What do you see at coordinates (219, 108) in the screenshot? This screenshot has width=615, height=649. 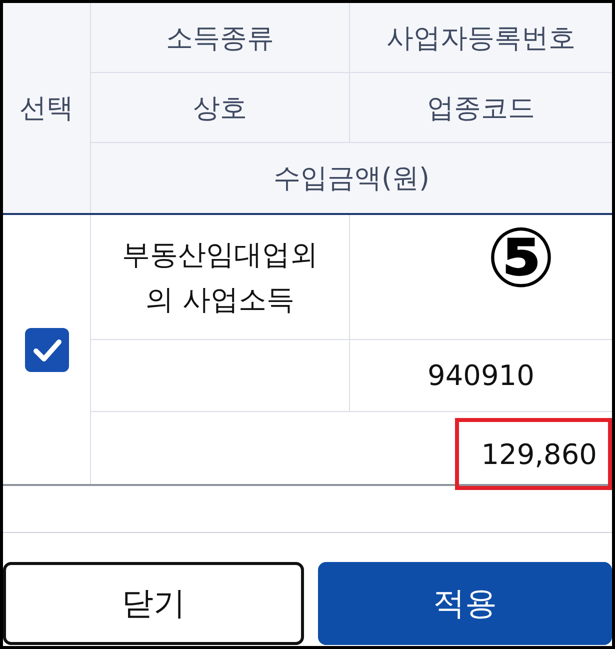 I see `column-header: 상호` at bounding box center [219, 108].